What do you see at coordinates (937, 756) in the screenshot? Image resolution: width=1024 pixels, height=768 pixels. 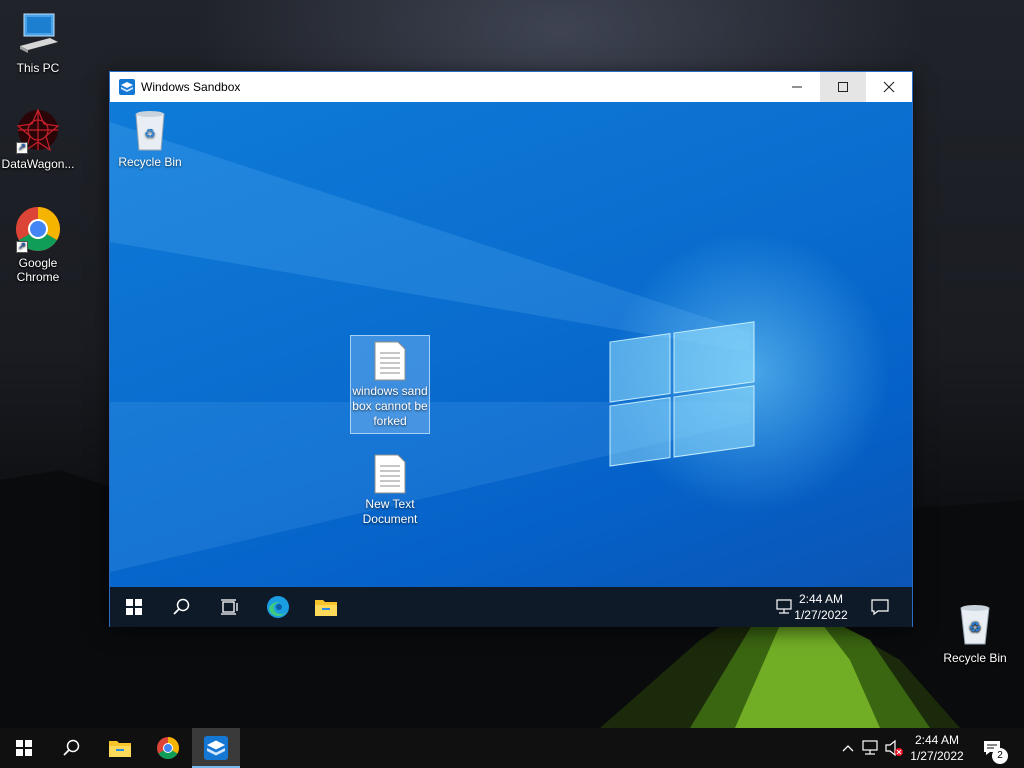 I see `taskbar-date: 1/27/2022` at bounding box center [937, 756].